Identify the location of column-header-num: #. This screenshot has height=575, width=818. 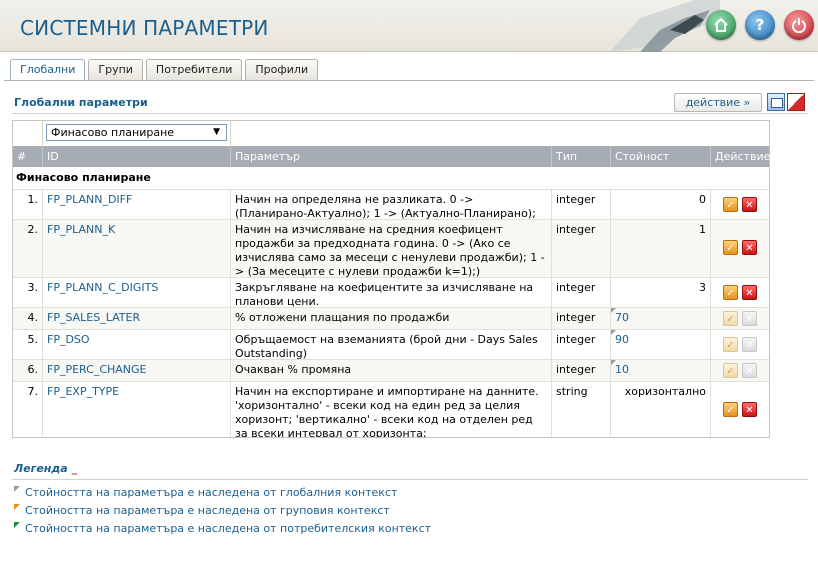
(28, 156).